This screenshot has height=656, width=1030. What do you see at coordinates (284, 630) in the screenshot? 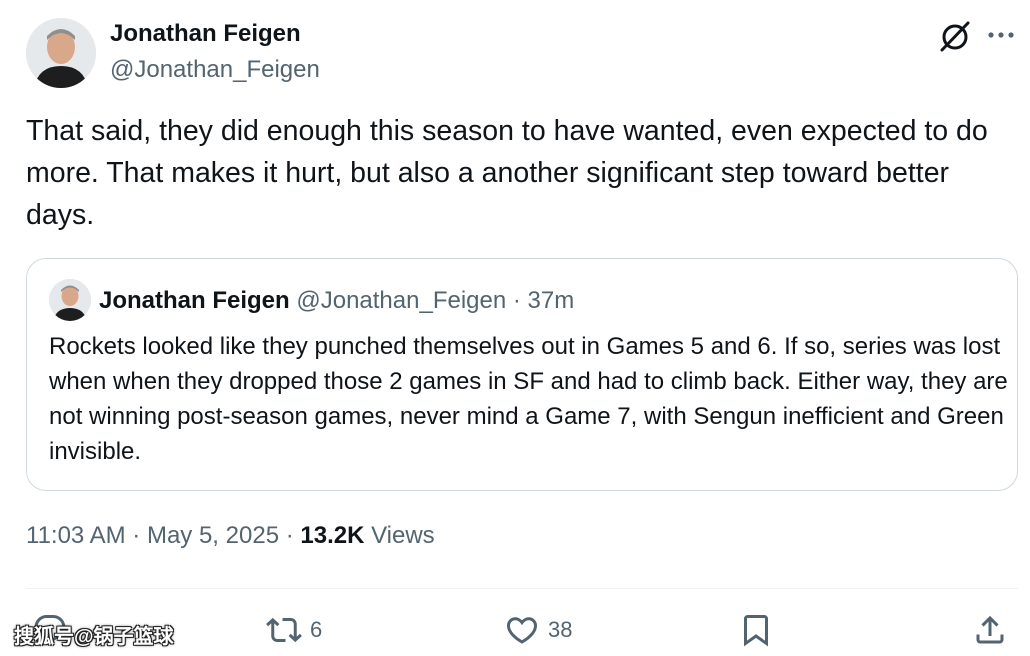
I see `repost-icon` at bounding box center [284, 630].